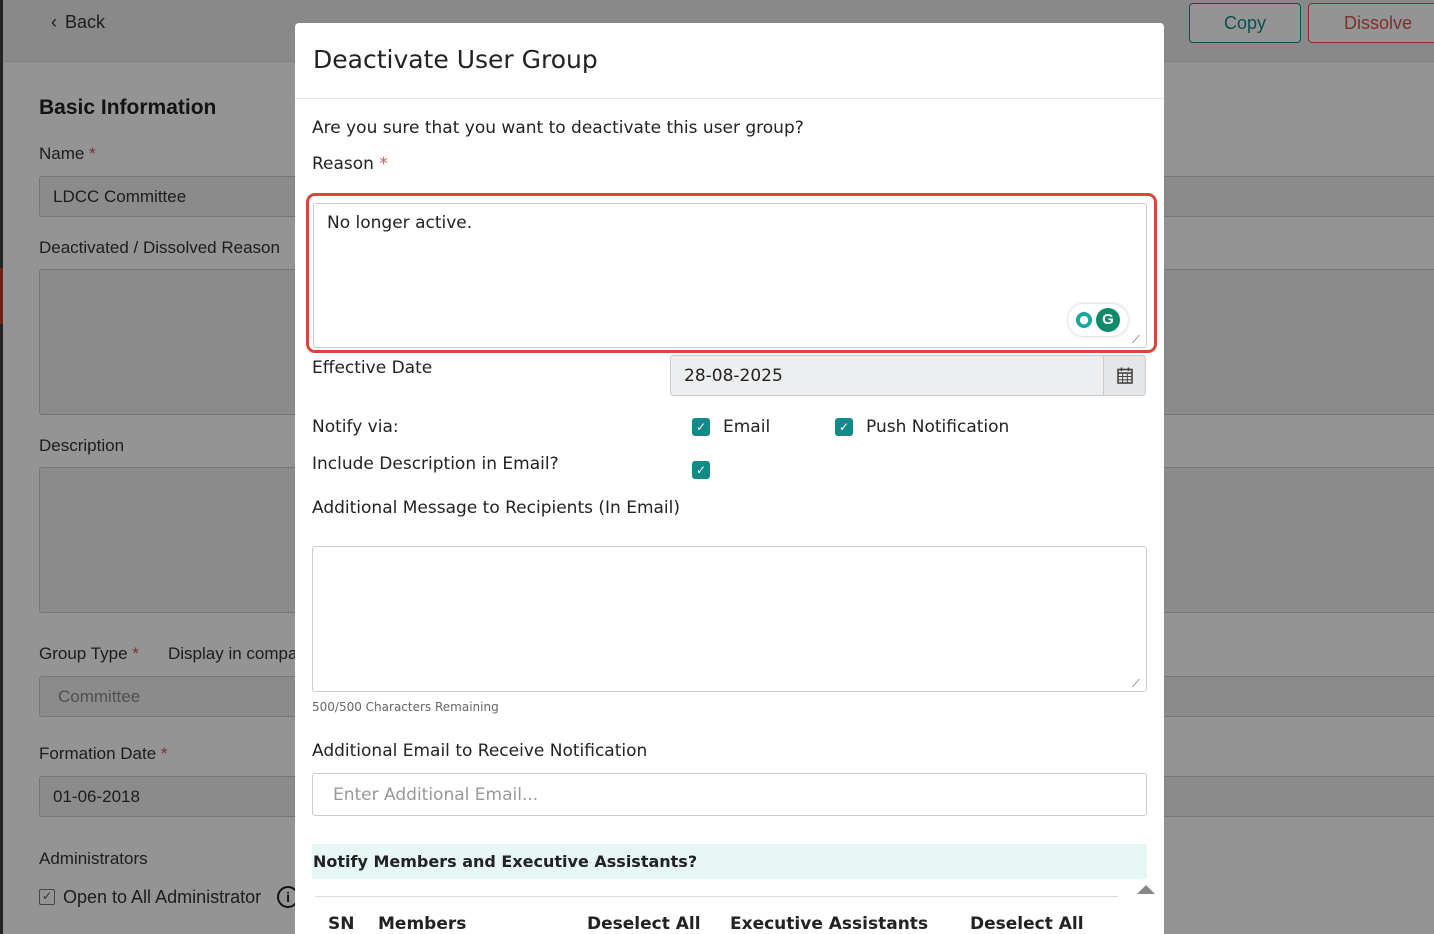 Image resolution: width=1434 pixels, height=934 pixels. I want to click on push-notification-checkbox: ✓, so click(844, 427).